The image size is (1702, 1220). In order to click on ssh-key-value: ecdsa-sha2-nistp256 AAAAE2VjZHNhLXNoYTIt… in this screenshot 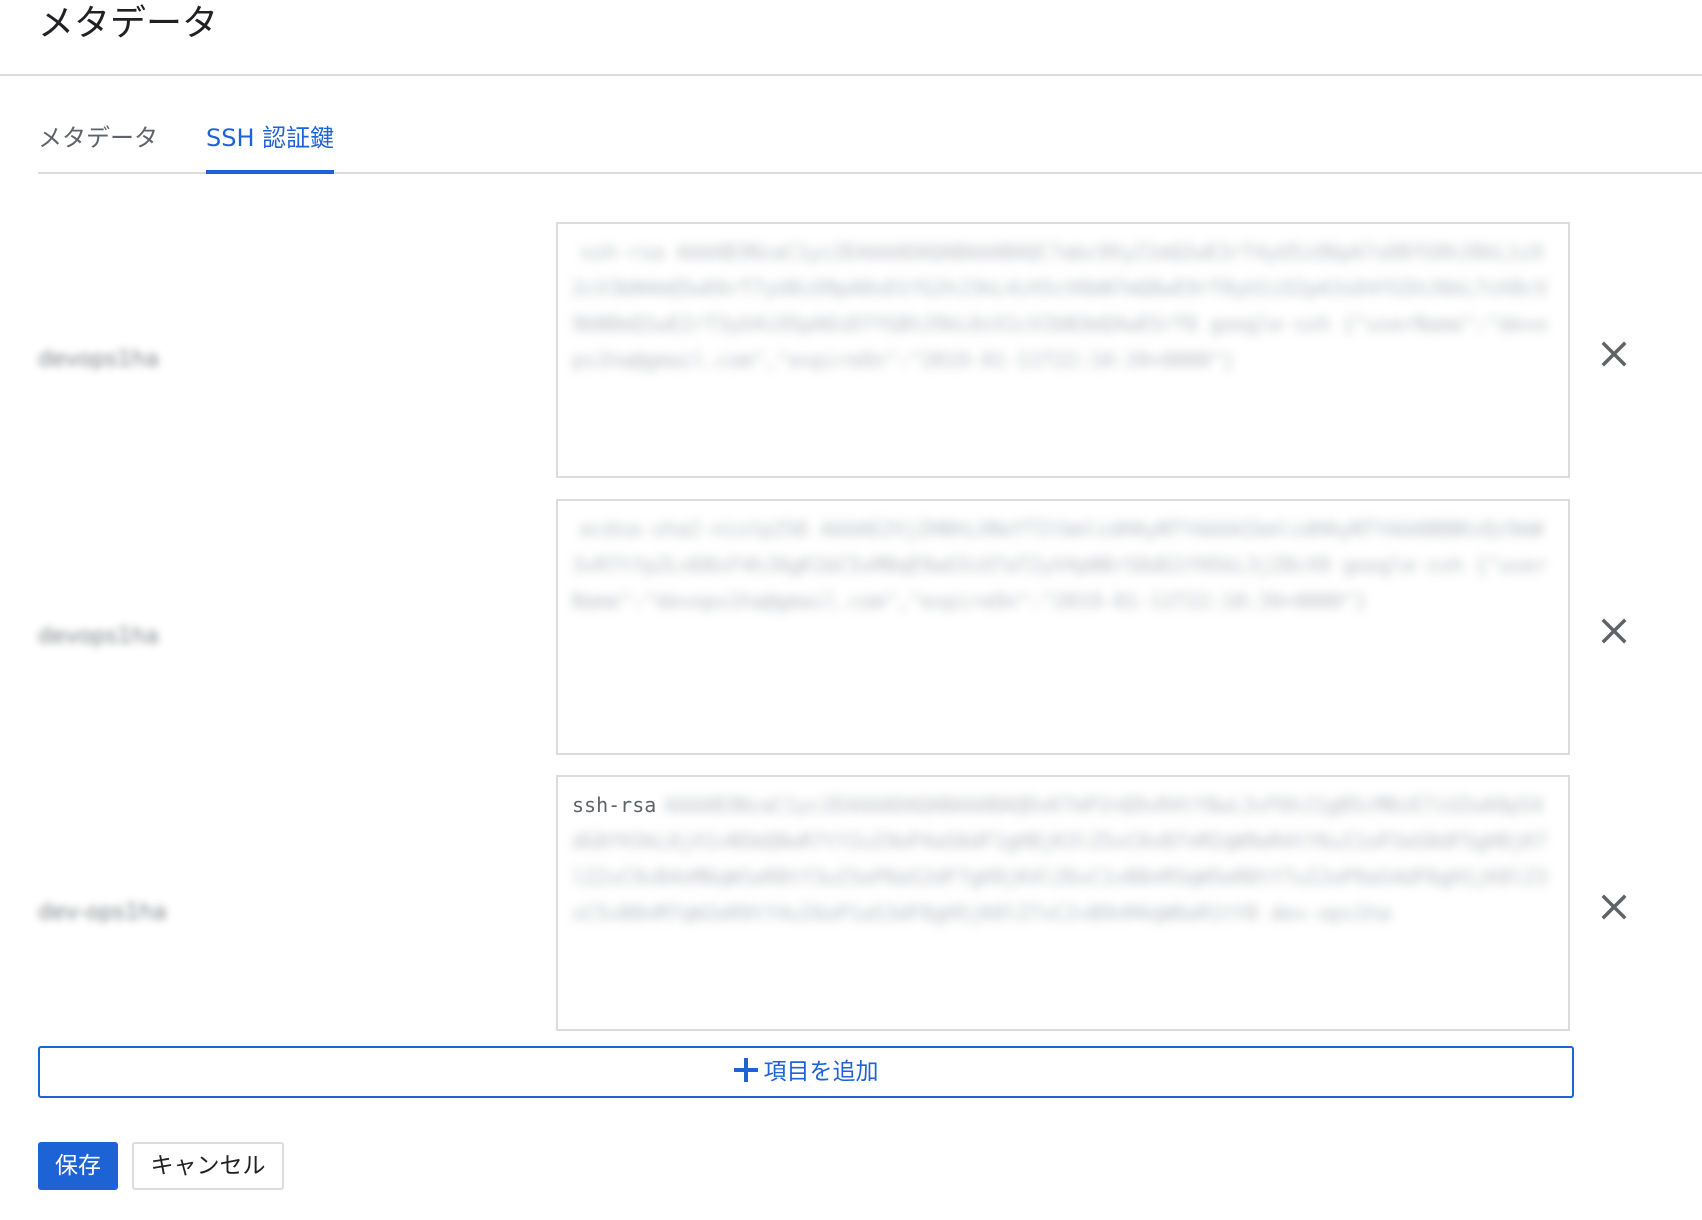, I will do `click(1063, 565)`.